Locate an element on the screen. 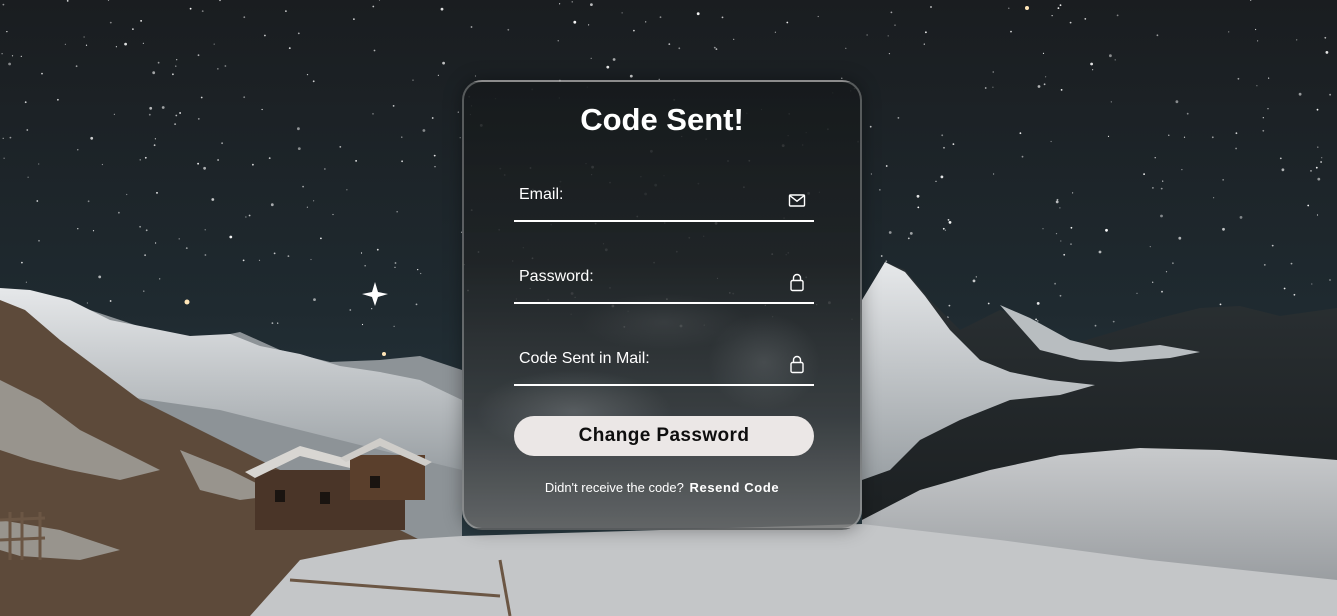  password-field: Password: is located at coordinates (664, 279).